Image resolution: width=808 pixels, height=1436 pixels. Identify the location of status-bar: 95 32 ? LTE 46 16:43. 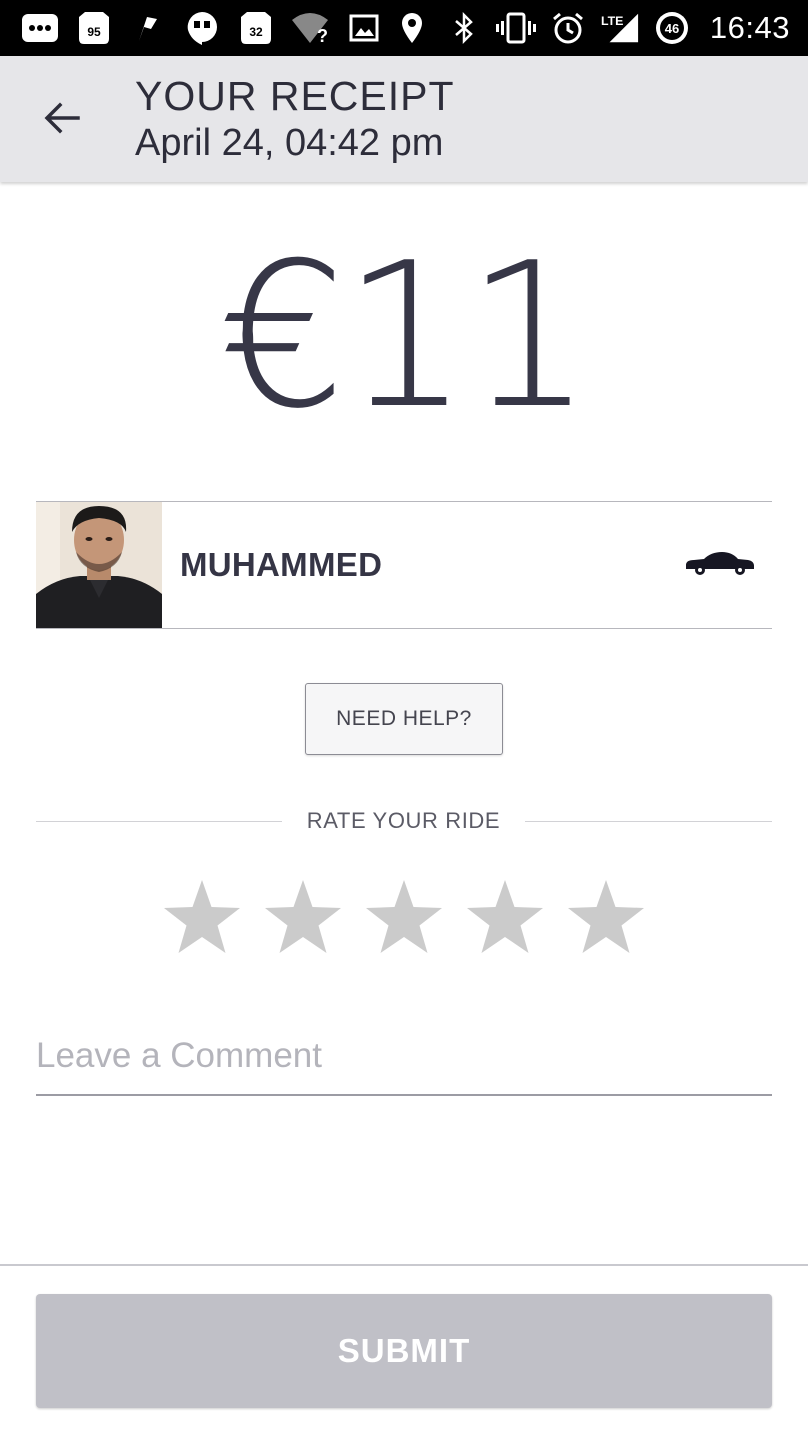
(404, 28).